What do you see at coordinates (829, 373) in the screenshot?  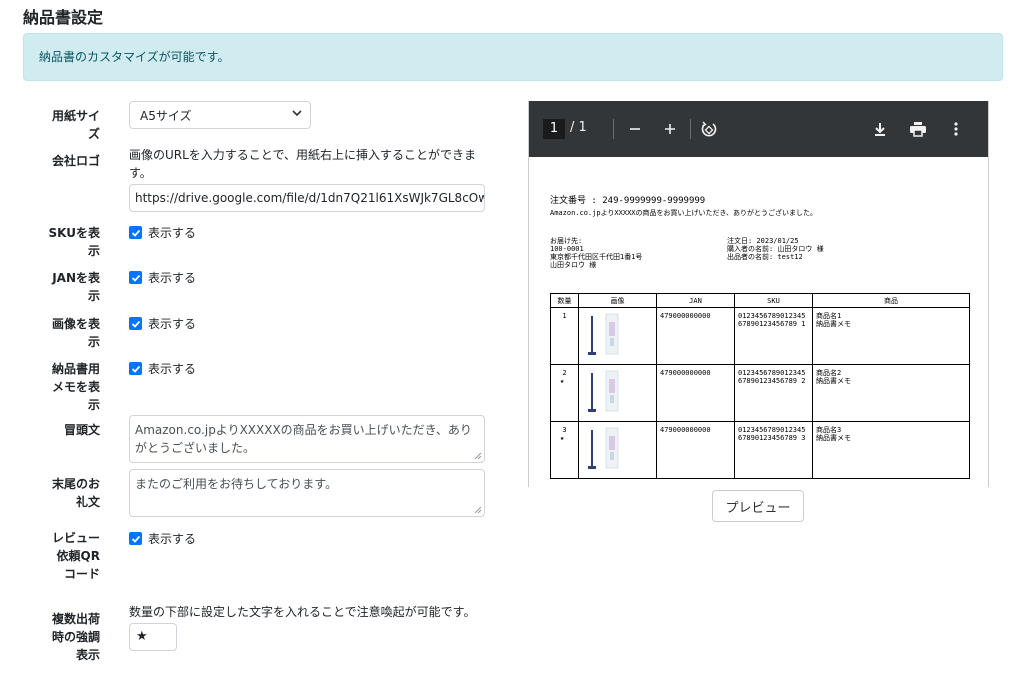 I see `product-name: 商品名2` at bounding box center [829, 373].